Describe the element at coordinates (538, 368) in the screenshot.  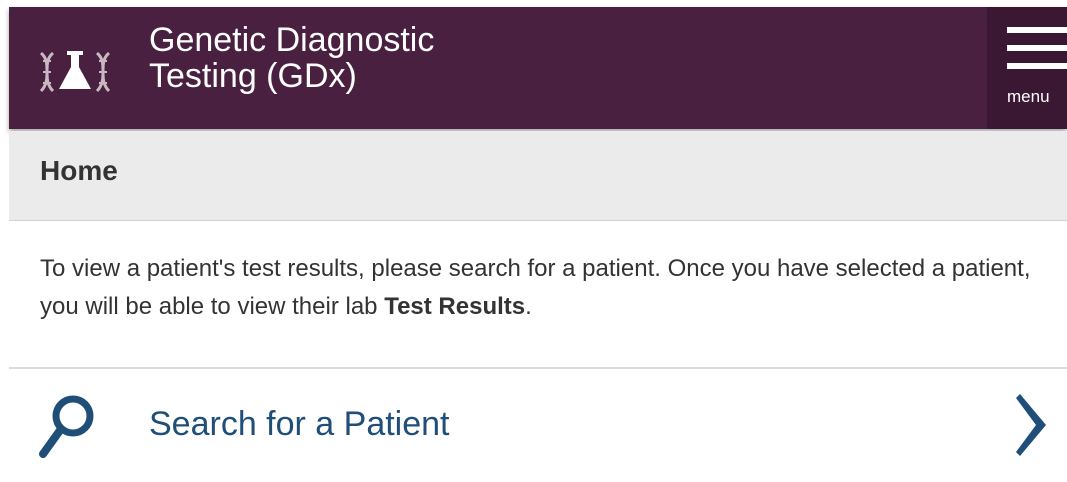
I see `divider` at that location.